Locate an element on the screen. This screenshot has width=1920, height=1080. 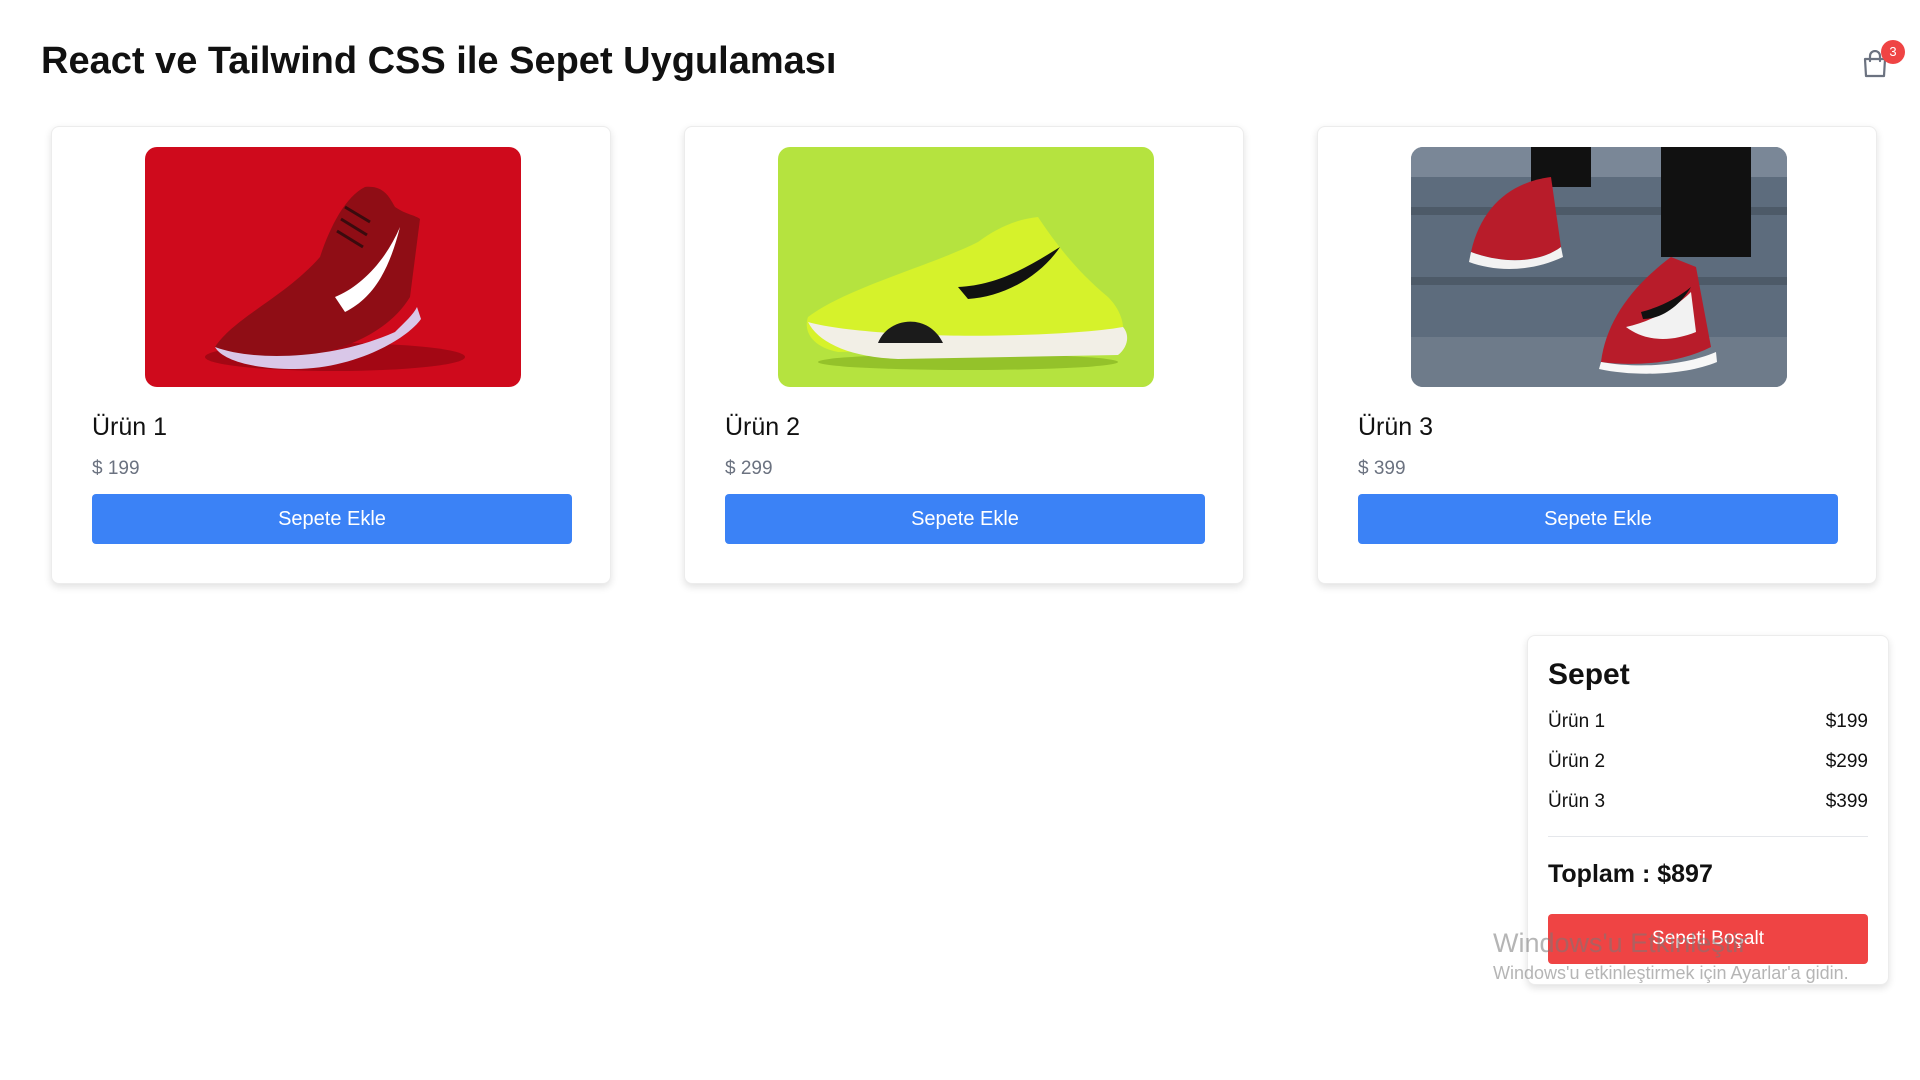
clear-cart-button: Sepeti Boşalt is located at coordinates (1708, 939).